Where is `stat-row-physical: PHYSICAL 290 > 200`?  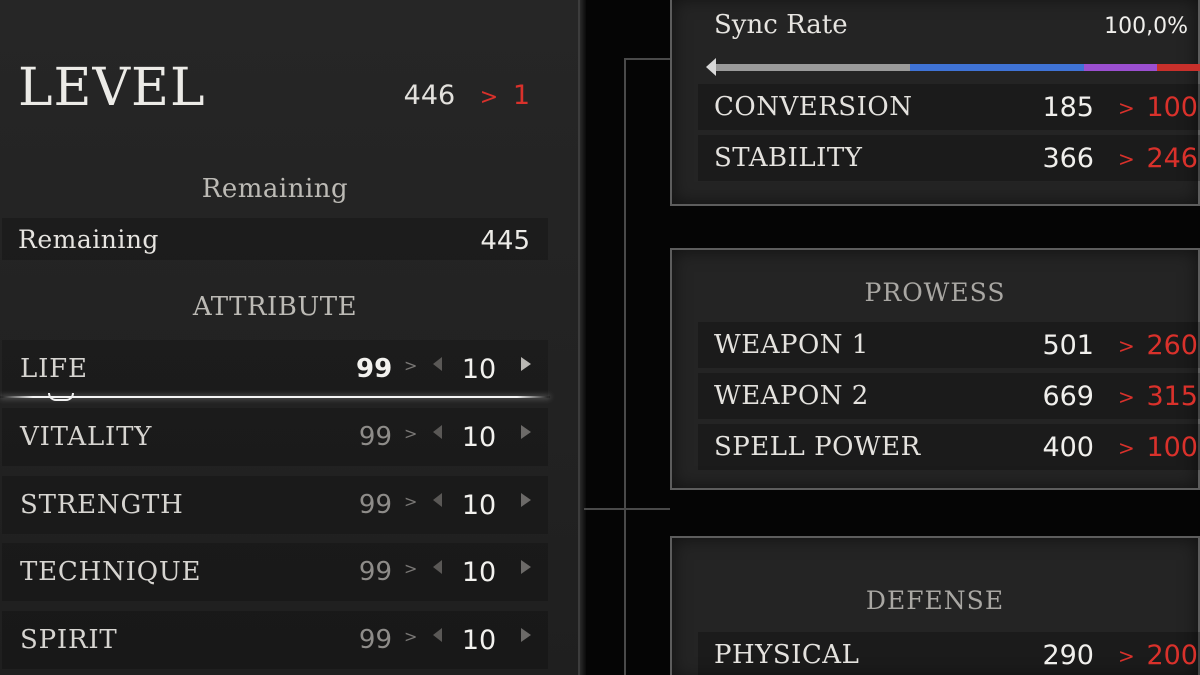 stat-row-physical: PHYSICAL 290 > 200 is located at coordinates (949, 653).